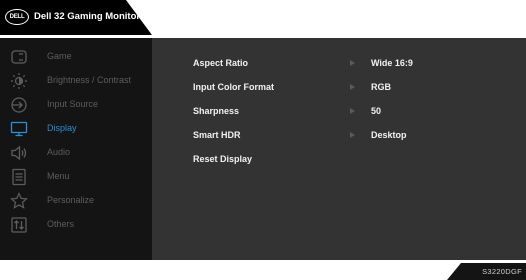 This screenshot has height=280, width=526. I want to click on smart-hdr-label: Smart HDR, so click(217, 135).